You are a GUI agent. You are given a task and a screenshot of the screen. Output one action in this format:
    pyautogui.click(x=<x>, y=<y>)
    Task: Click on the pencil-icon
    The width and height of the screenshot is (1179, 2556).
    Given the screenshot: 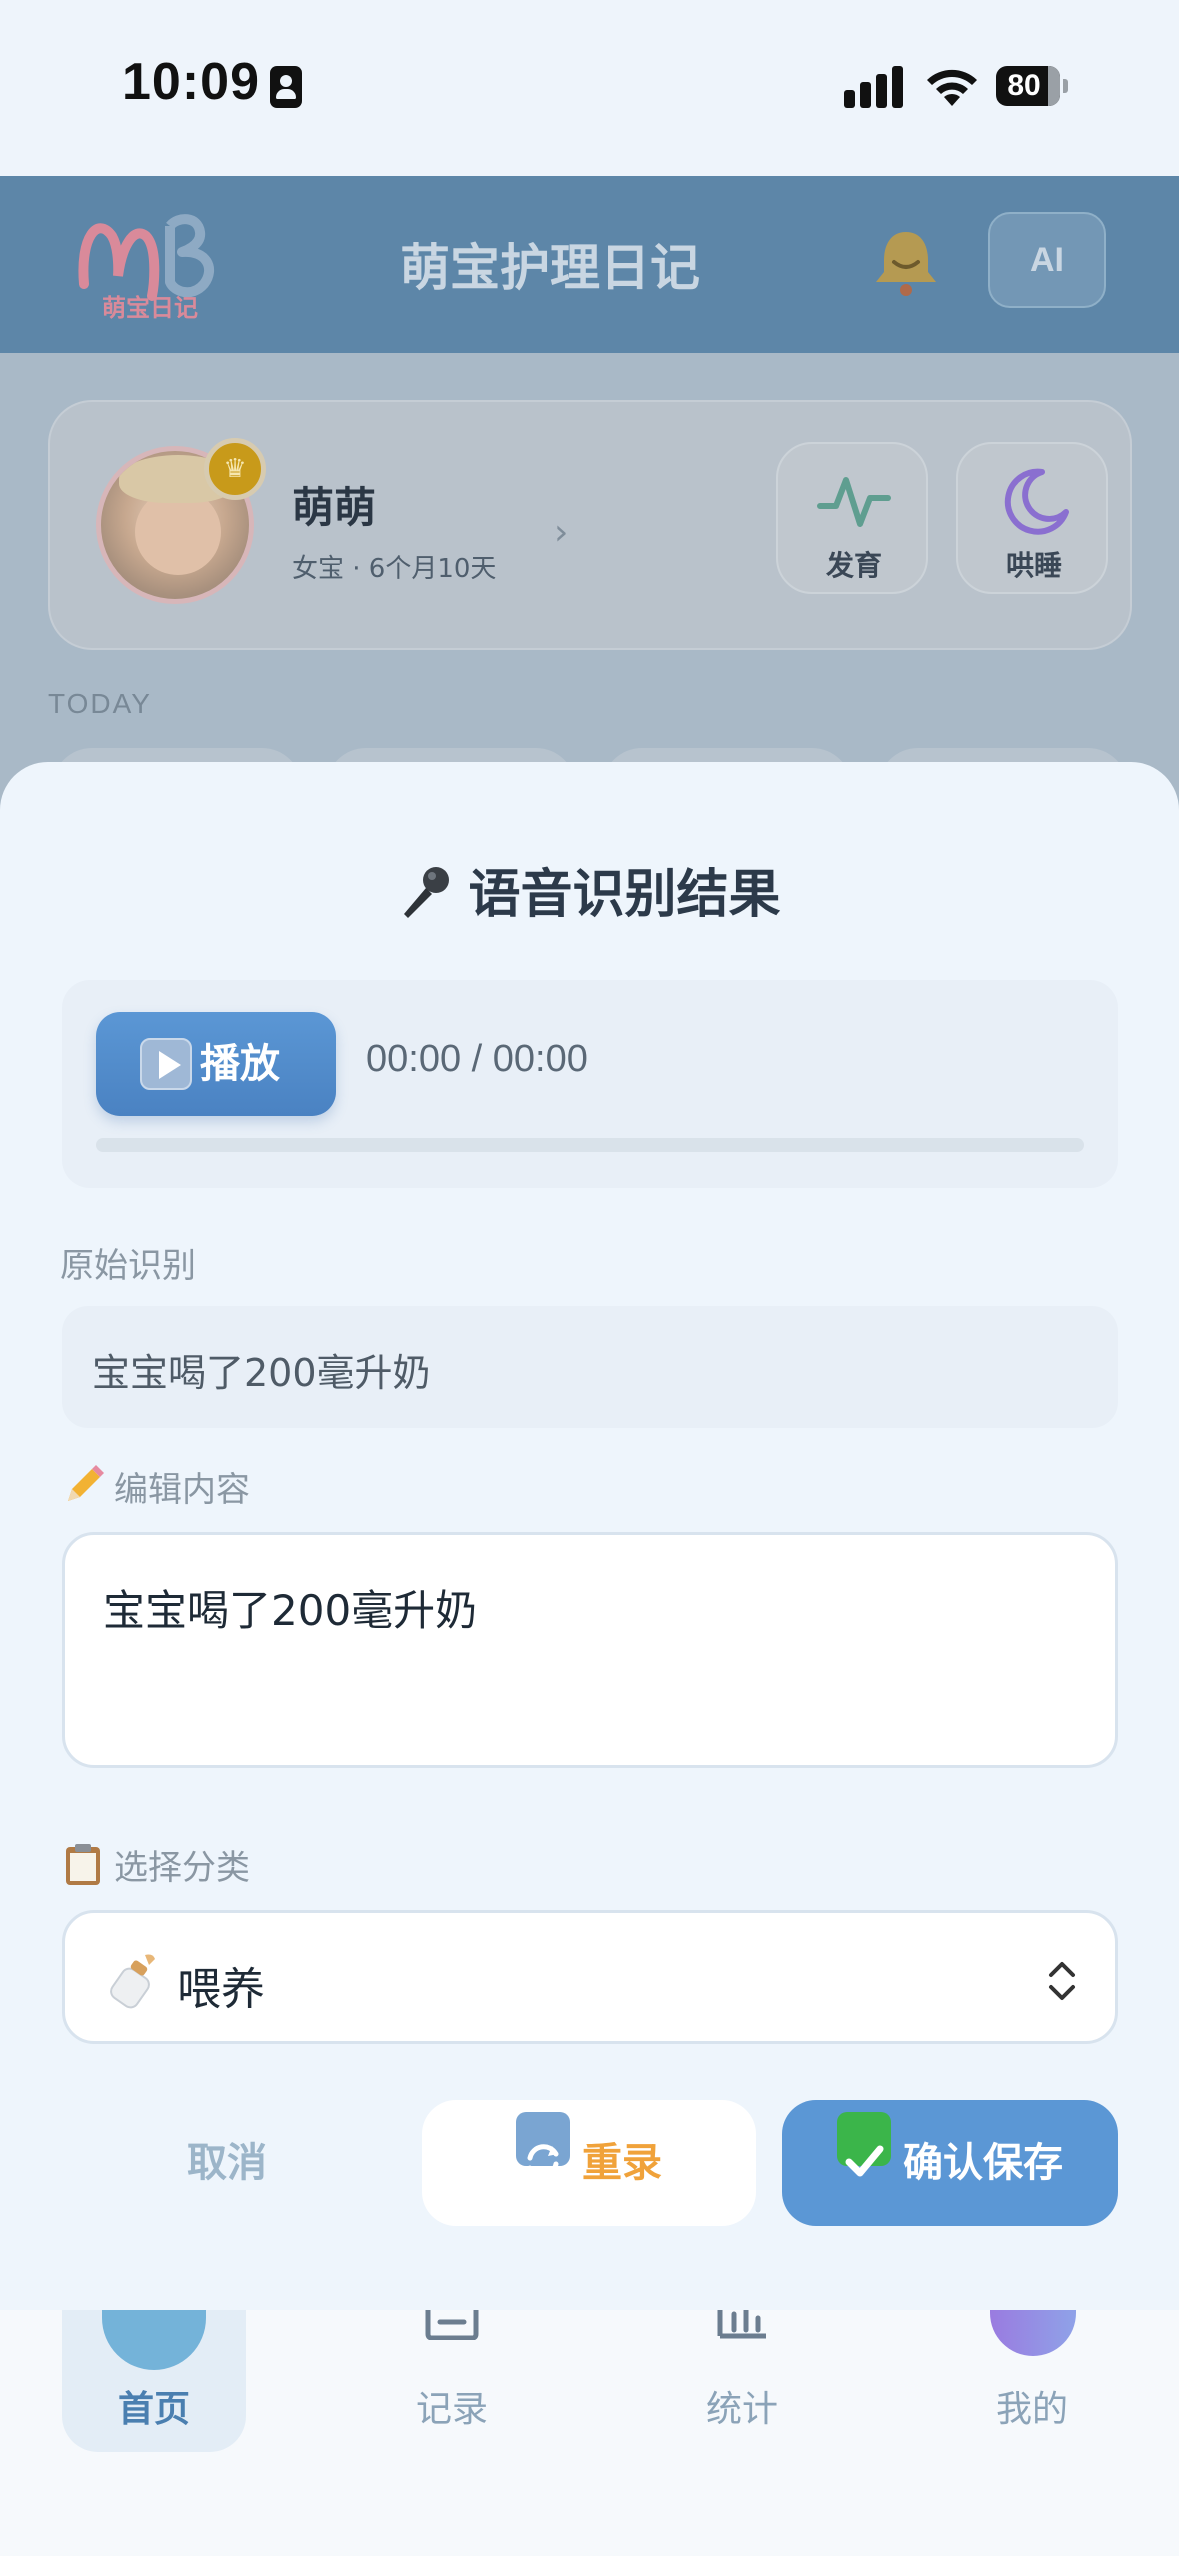 What is the action you would take?
    pyautogui.click(x=86, y=1483)
    